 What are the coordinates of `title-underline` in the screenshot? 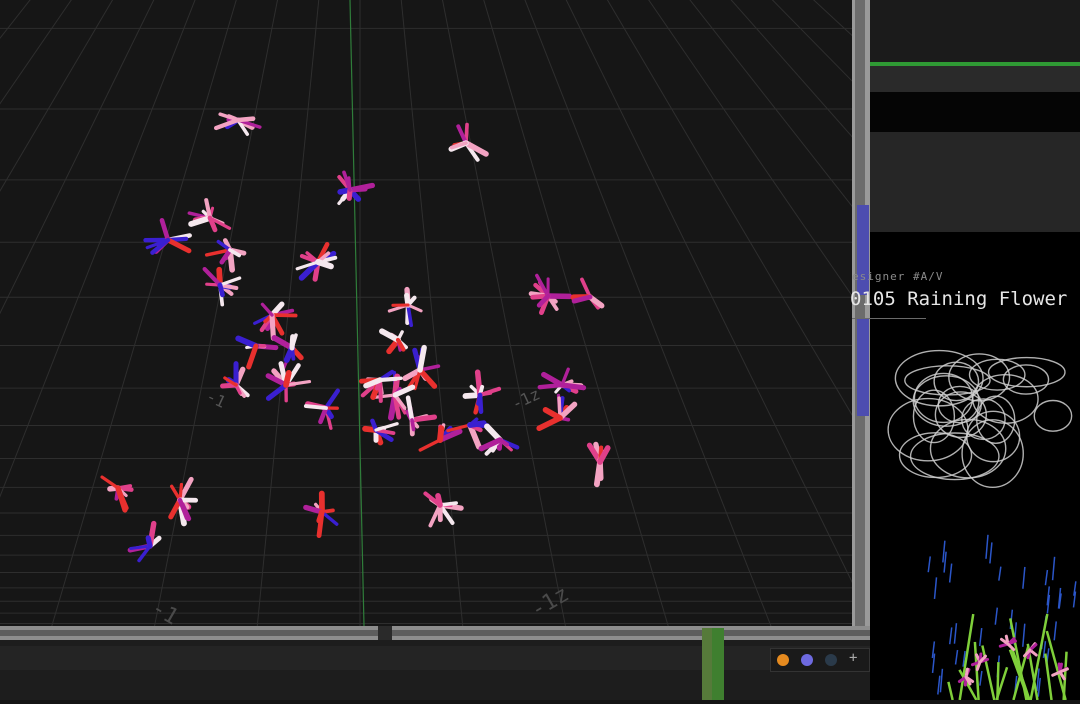 It's located at (889, 318).